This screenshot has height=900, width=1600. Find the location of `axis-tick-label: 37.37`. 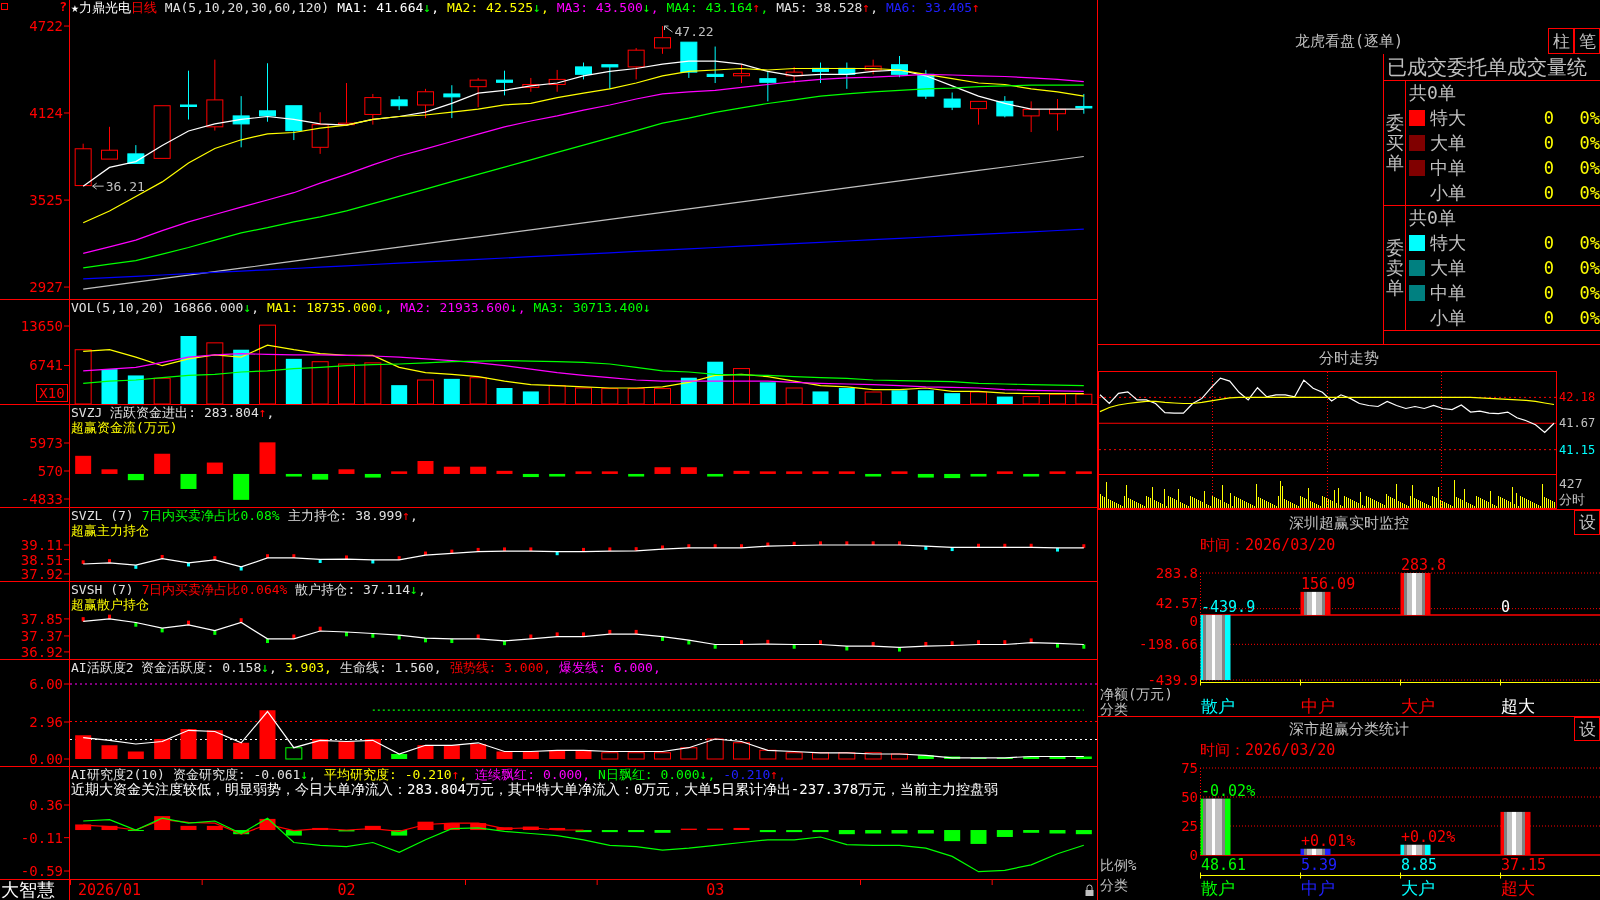

axis-tick-label: 37.37 is located at coordinates (41, 635).